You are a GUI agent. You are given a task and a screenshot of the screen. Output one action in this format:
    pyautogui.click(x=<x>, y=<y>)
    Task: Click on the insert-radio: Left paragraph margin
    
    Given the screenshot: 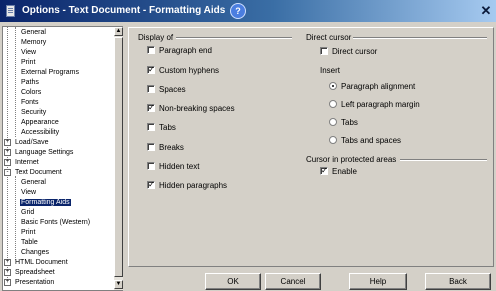 What is the action you would take?
    pyautogui.click(x=374, y=104)
    